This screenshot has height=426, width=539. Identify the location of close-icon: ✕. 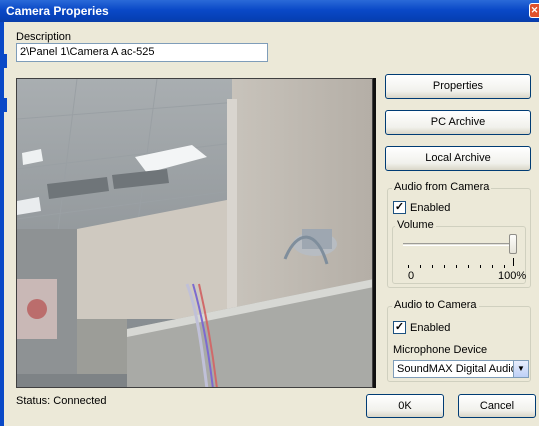
(534, 10).